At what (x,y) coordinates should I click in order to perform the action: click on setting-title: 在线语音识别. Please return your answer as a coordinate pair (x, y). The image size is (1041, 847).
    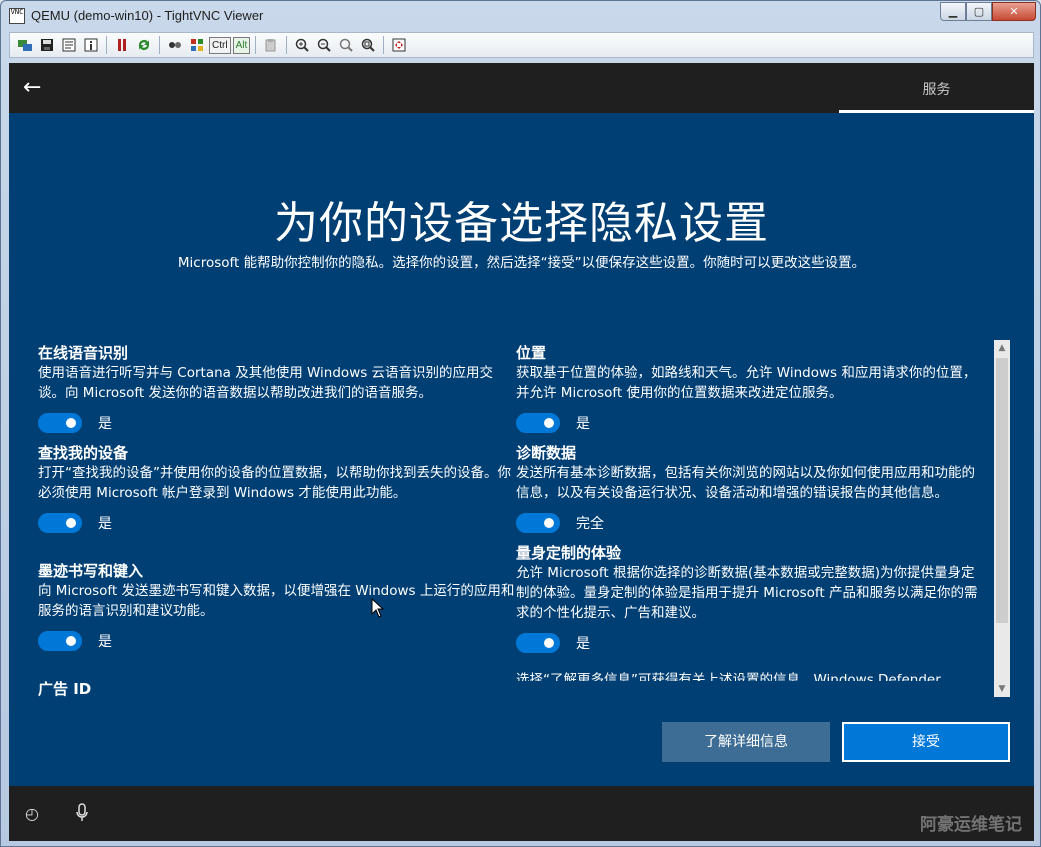
    Looking at the image, I should click on (83, 353).